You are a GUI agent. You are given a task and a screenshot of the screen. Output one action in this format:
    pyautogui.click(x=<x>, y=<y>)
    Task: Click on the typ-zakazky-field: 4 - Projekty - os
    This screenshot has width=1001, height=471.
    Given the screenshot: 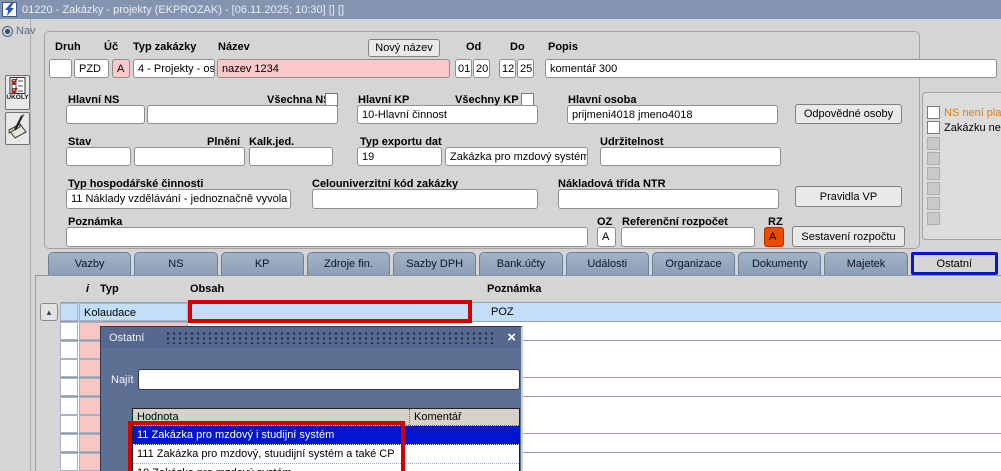 What is the action you would take?
    pyautogui.click(x=174, y=68)
    